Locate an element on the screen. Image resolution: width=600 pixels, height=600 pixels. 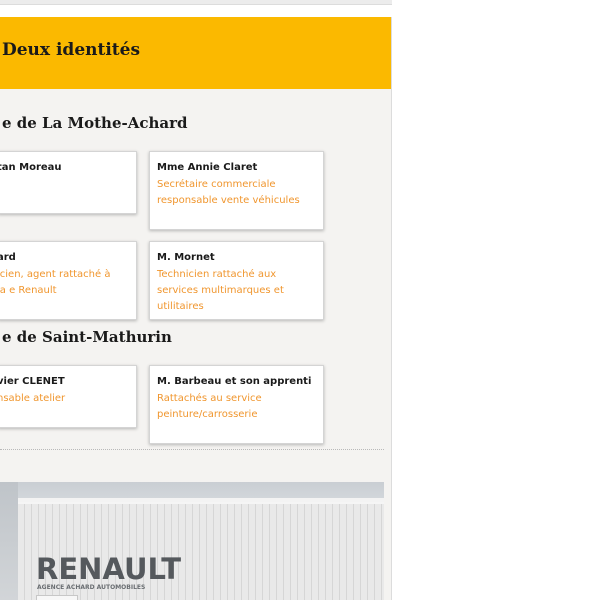
renault-sign: RENAULT is located at coordinates (108, 569).